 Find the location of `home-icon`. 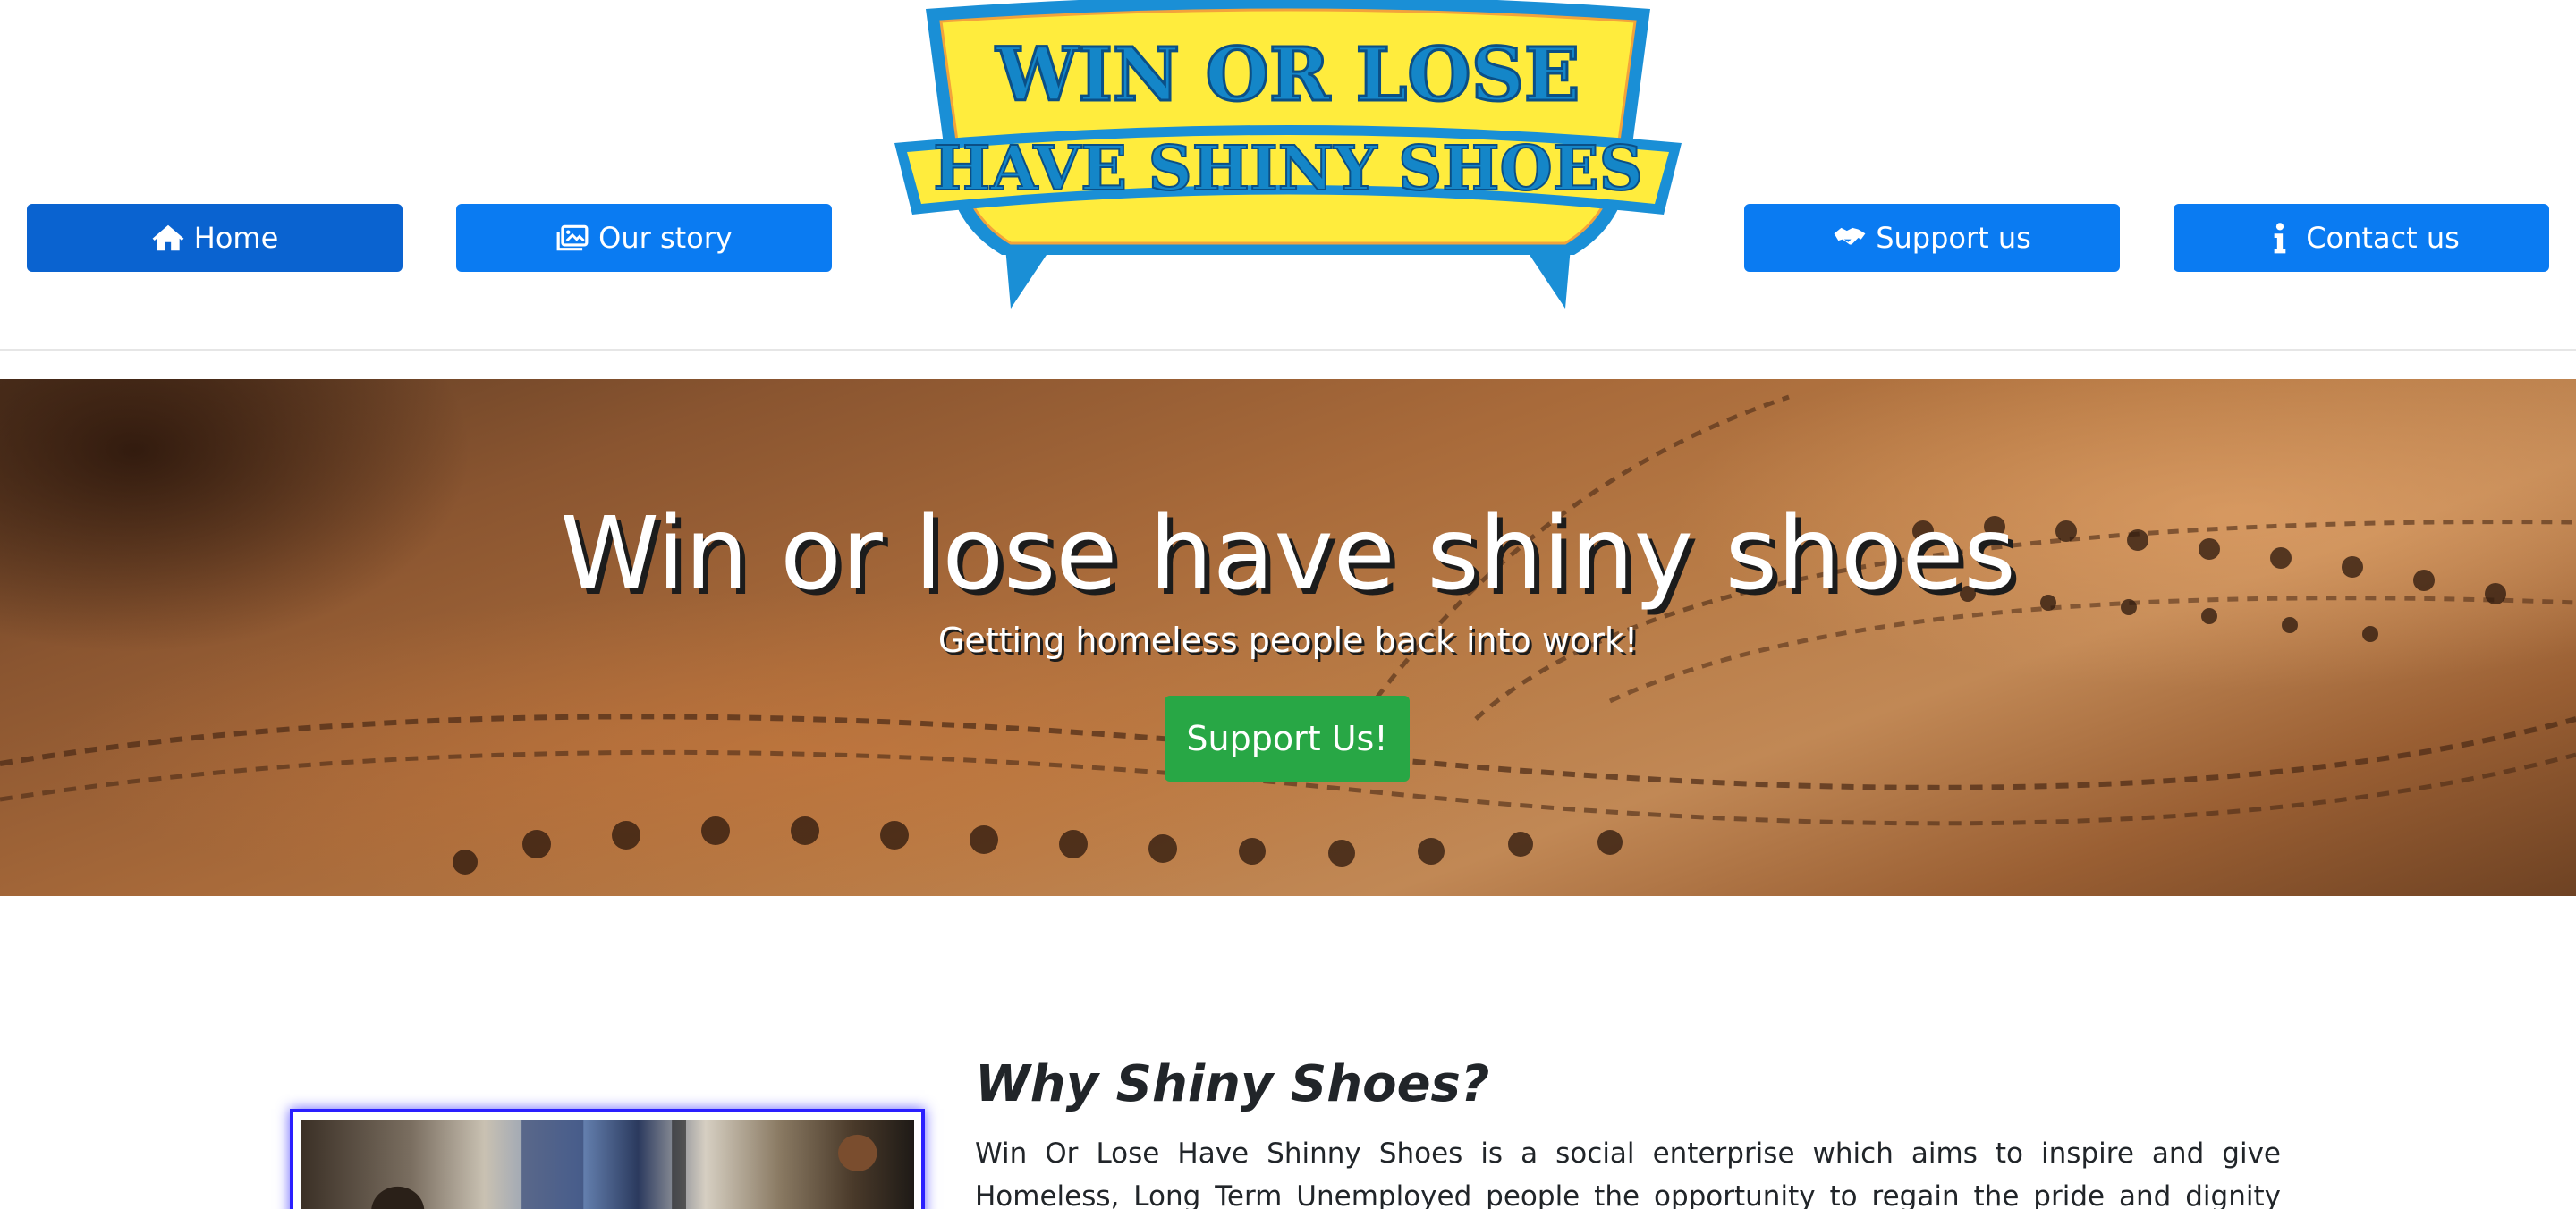

home-icon is located at coordinates (168, 238).